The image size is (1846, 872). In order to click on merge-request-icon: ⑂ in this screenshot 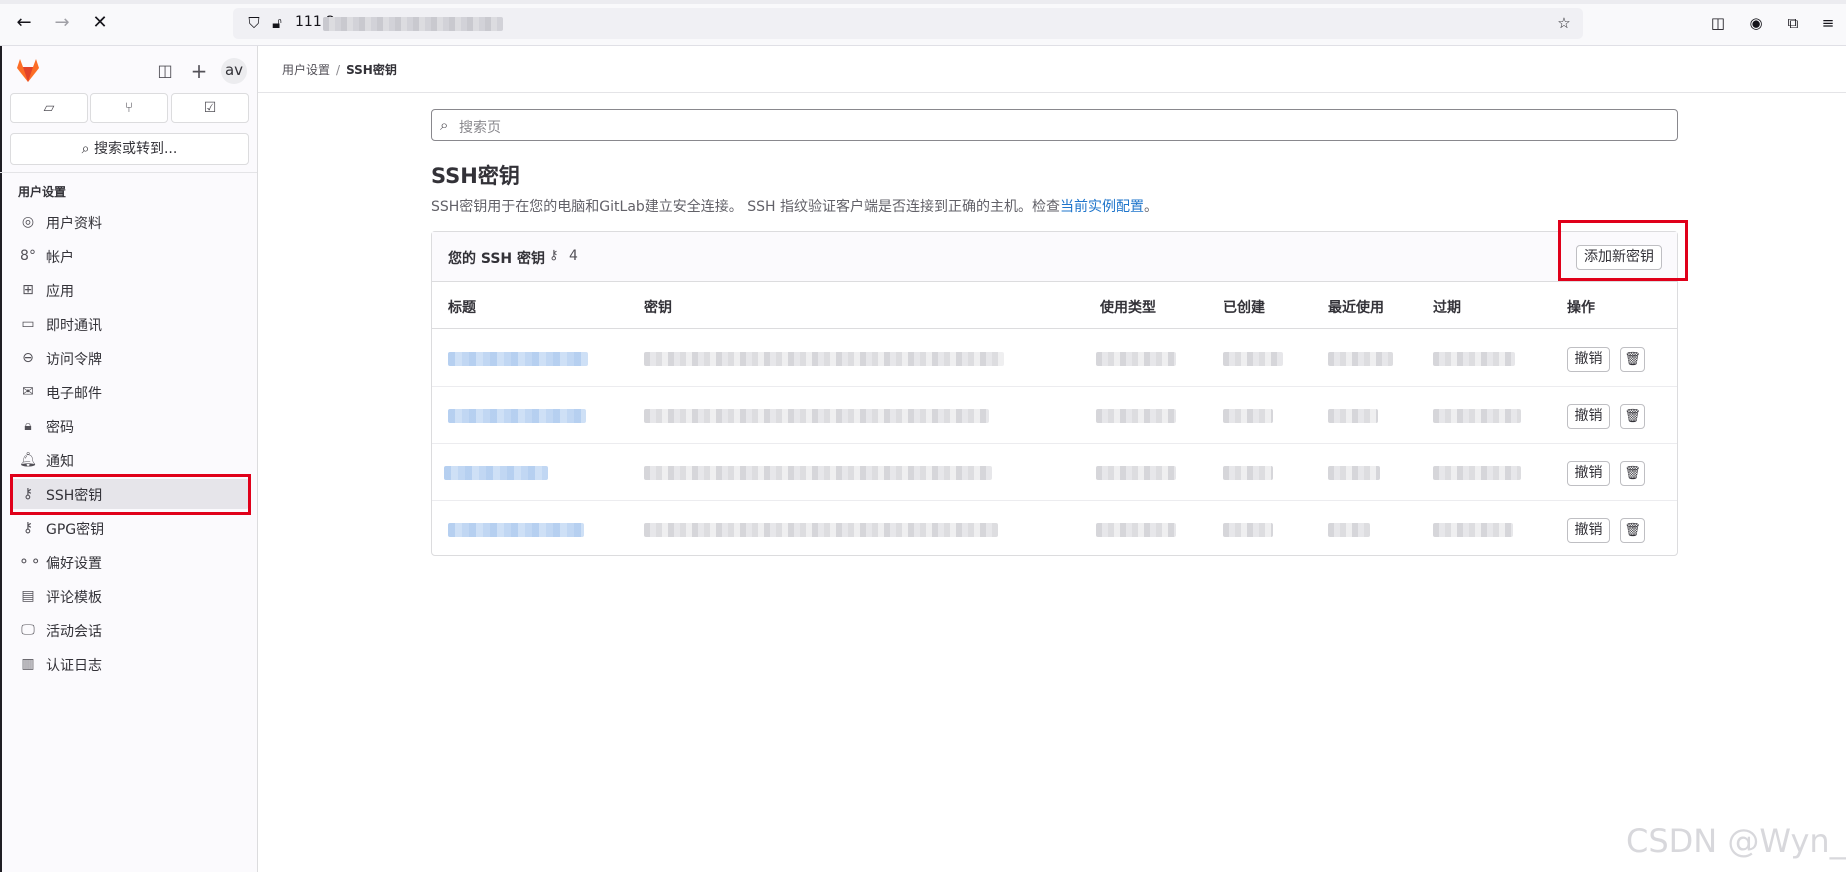, I will do `click(129, 108)`.